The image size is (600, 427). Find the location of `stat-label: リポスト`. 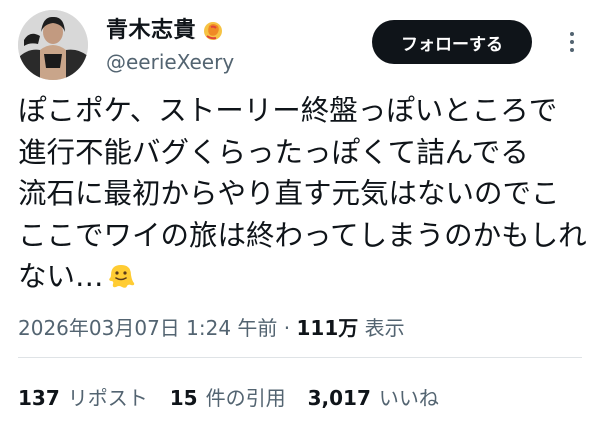

stat-label: リポスト is located at coordinates (107, 398).